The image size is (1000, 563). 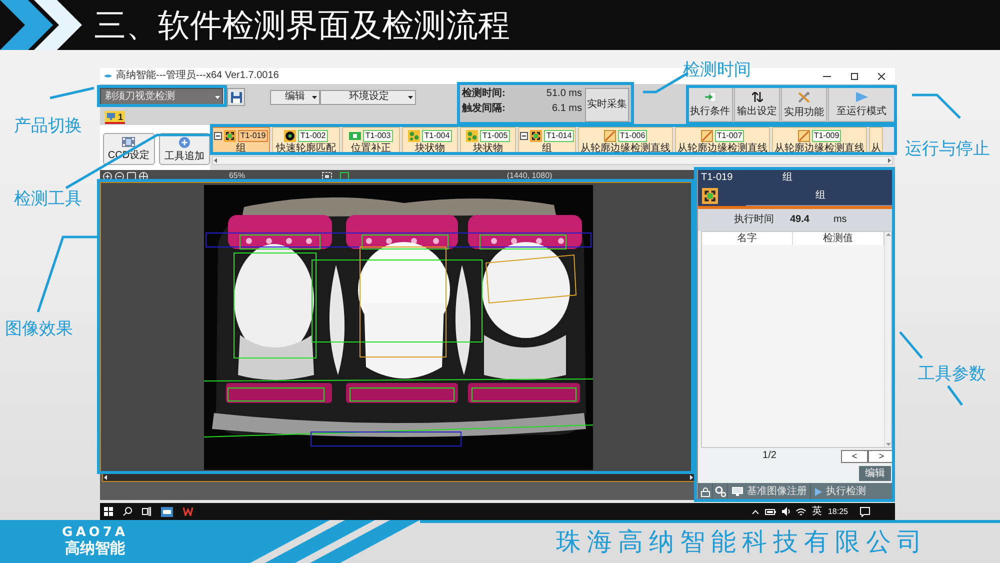 What do you see at coordinates (495, 136) in the screenshot?
I see `tool-id: T1-005` at bounding box center [495, 136].